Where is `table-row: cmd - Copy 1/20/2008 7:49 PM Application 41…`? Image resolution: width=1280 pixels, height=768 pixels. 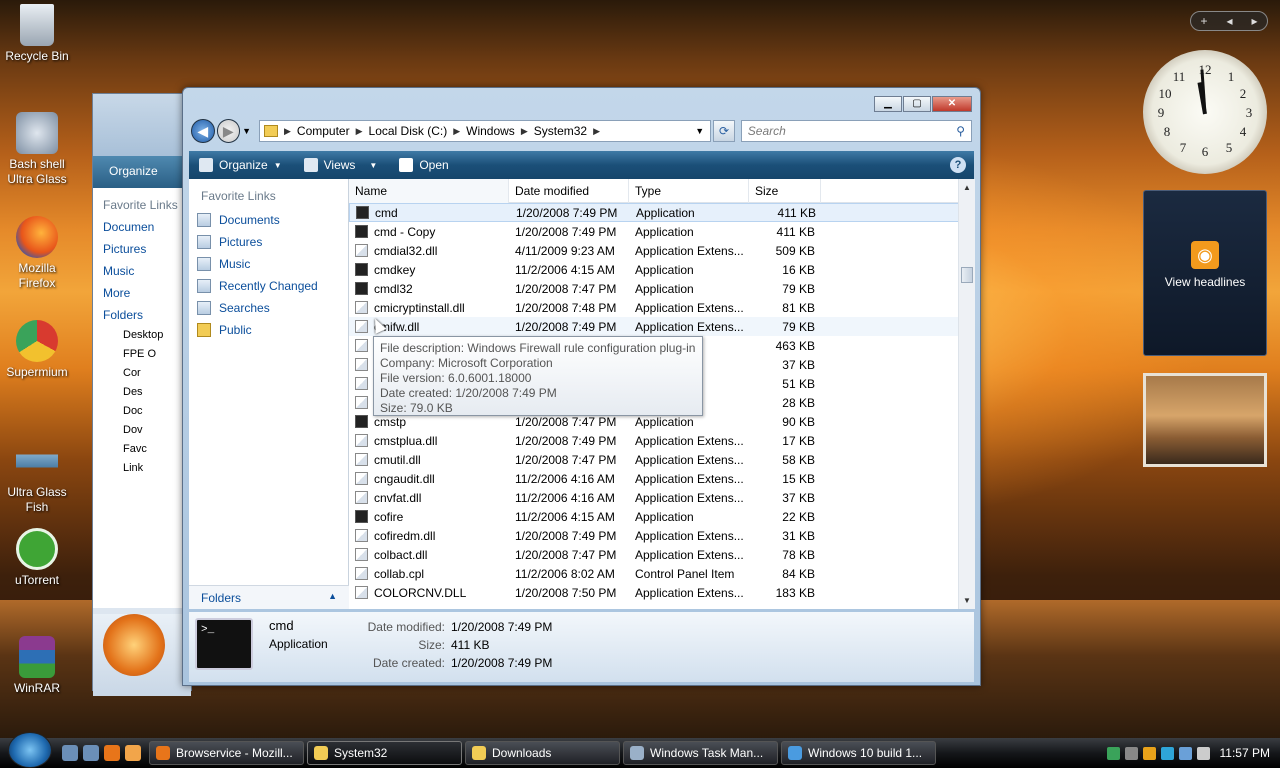 table-row: cmd - Copy 1/20/2008 7:49 PM Application 41… is located at coordinates (662, 231).